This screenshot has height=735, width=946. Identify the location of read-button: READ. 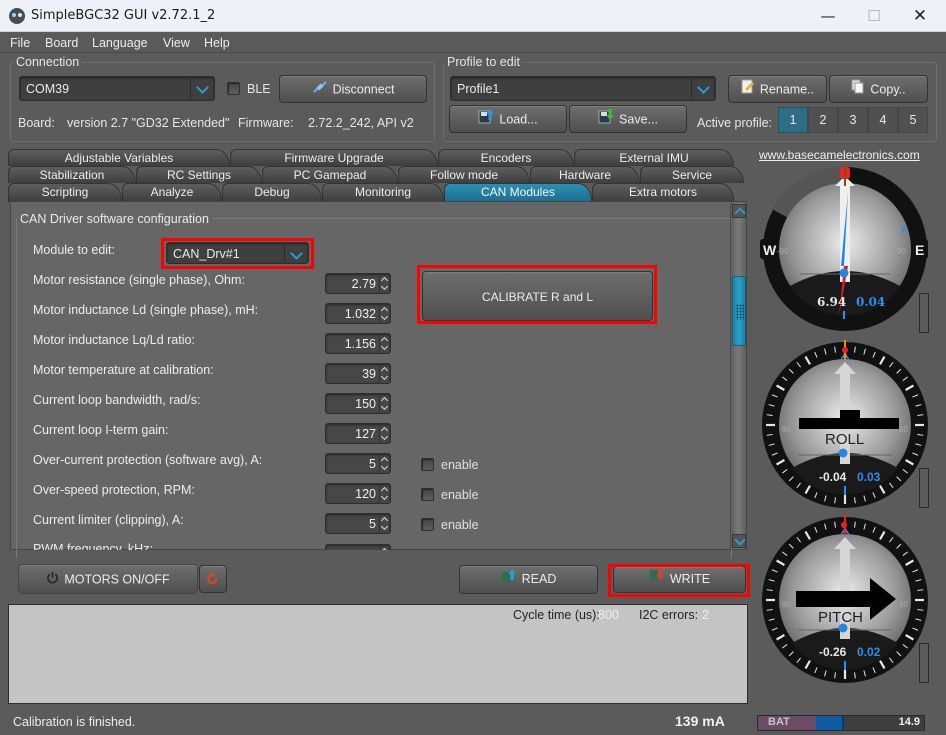
(528, 579).